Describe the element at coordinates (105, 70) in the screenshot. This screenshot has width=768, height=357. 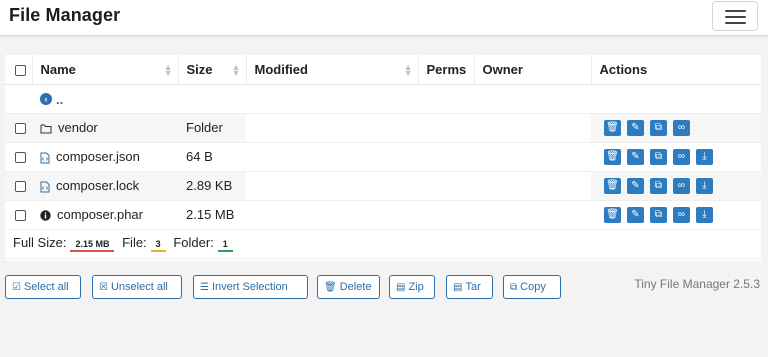
I see `column-header-name: Name ▲ ▼` at that location.